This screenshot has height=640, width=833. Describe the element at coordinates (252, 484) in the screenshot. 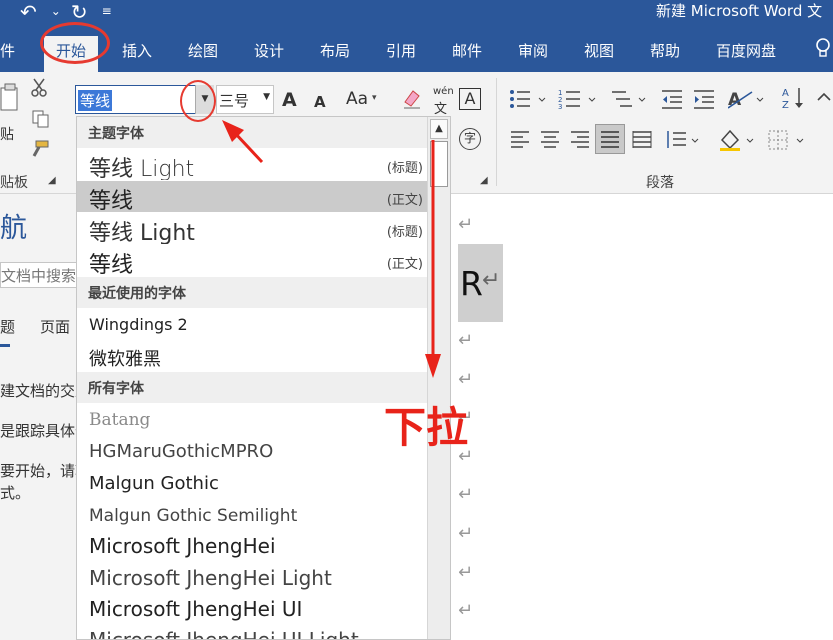

I see `font-option: Malgun Gothic` at that location.